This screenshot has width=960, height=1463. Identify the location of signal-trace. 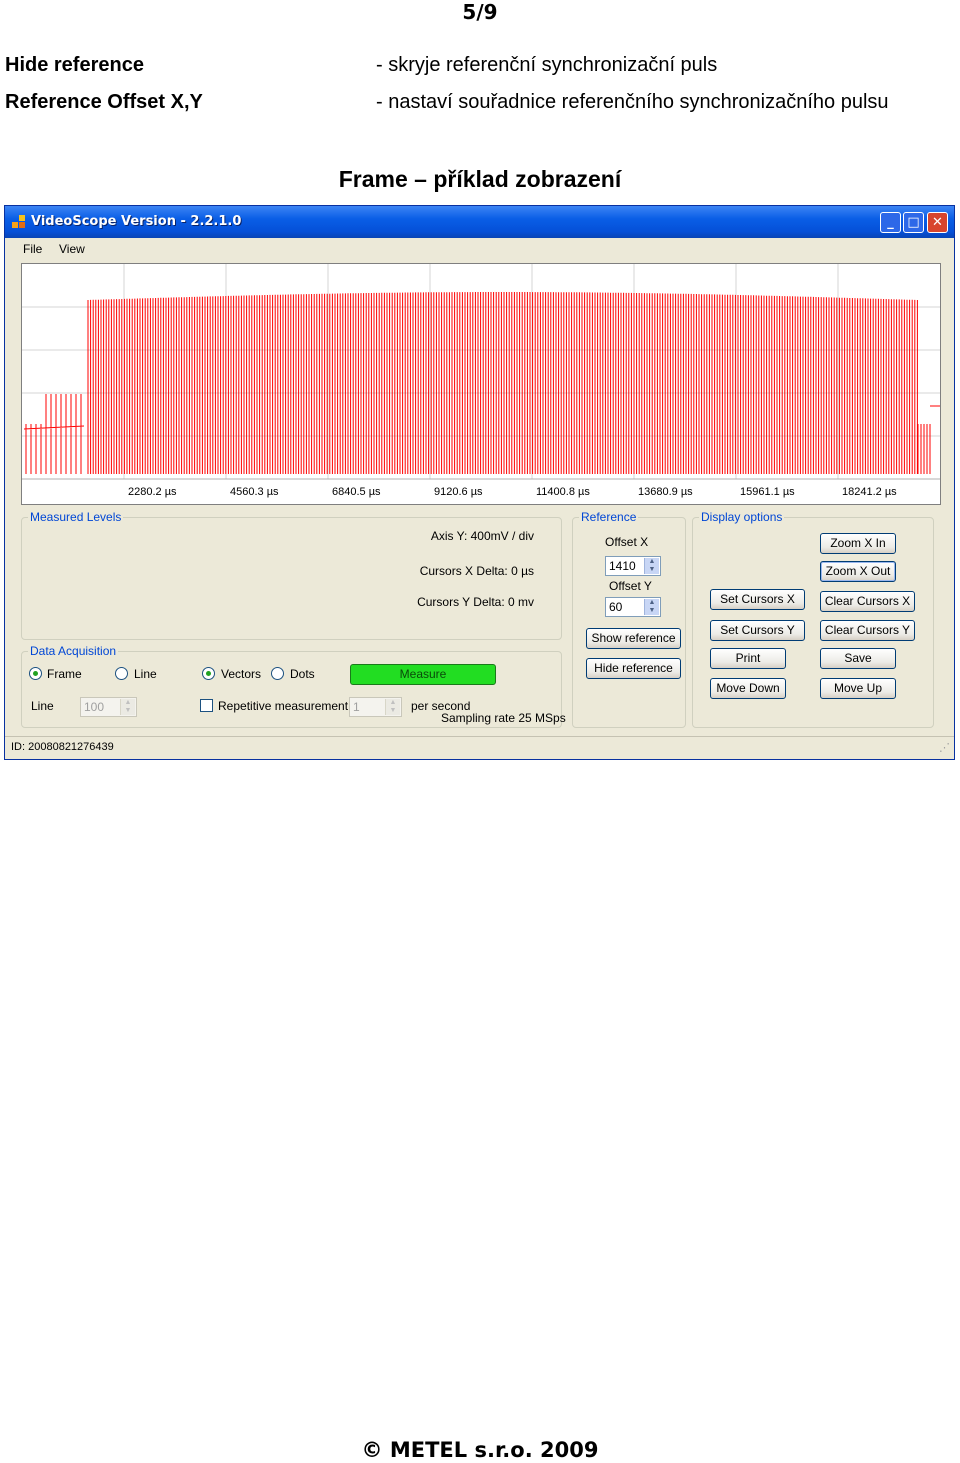
(481, 383).